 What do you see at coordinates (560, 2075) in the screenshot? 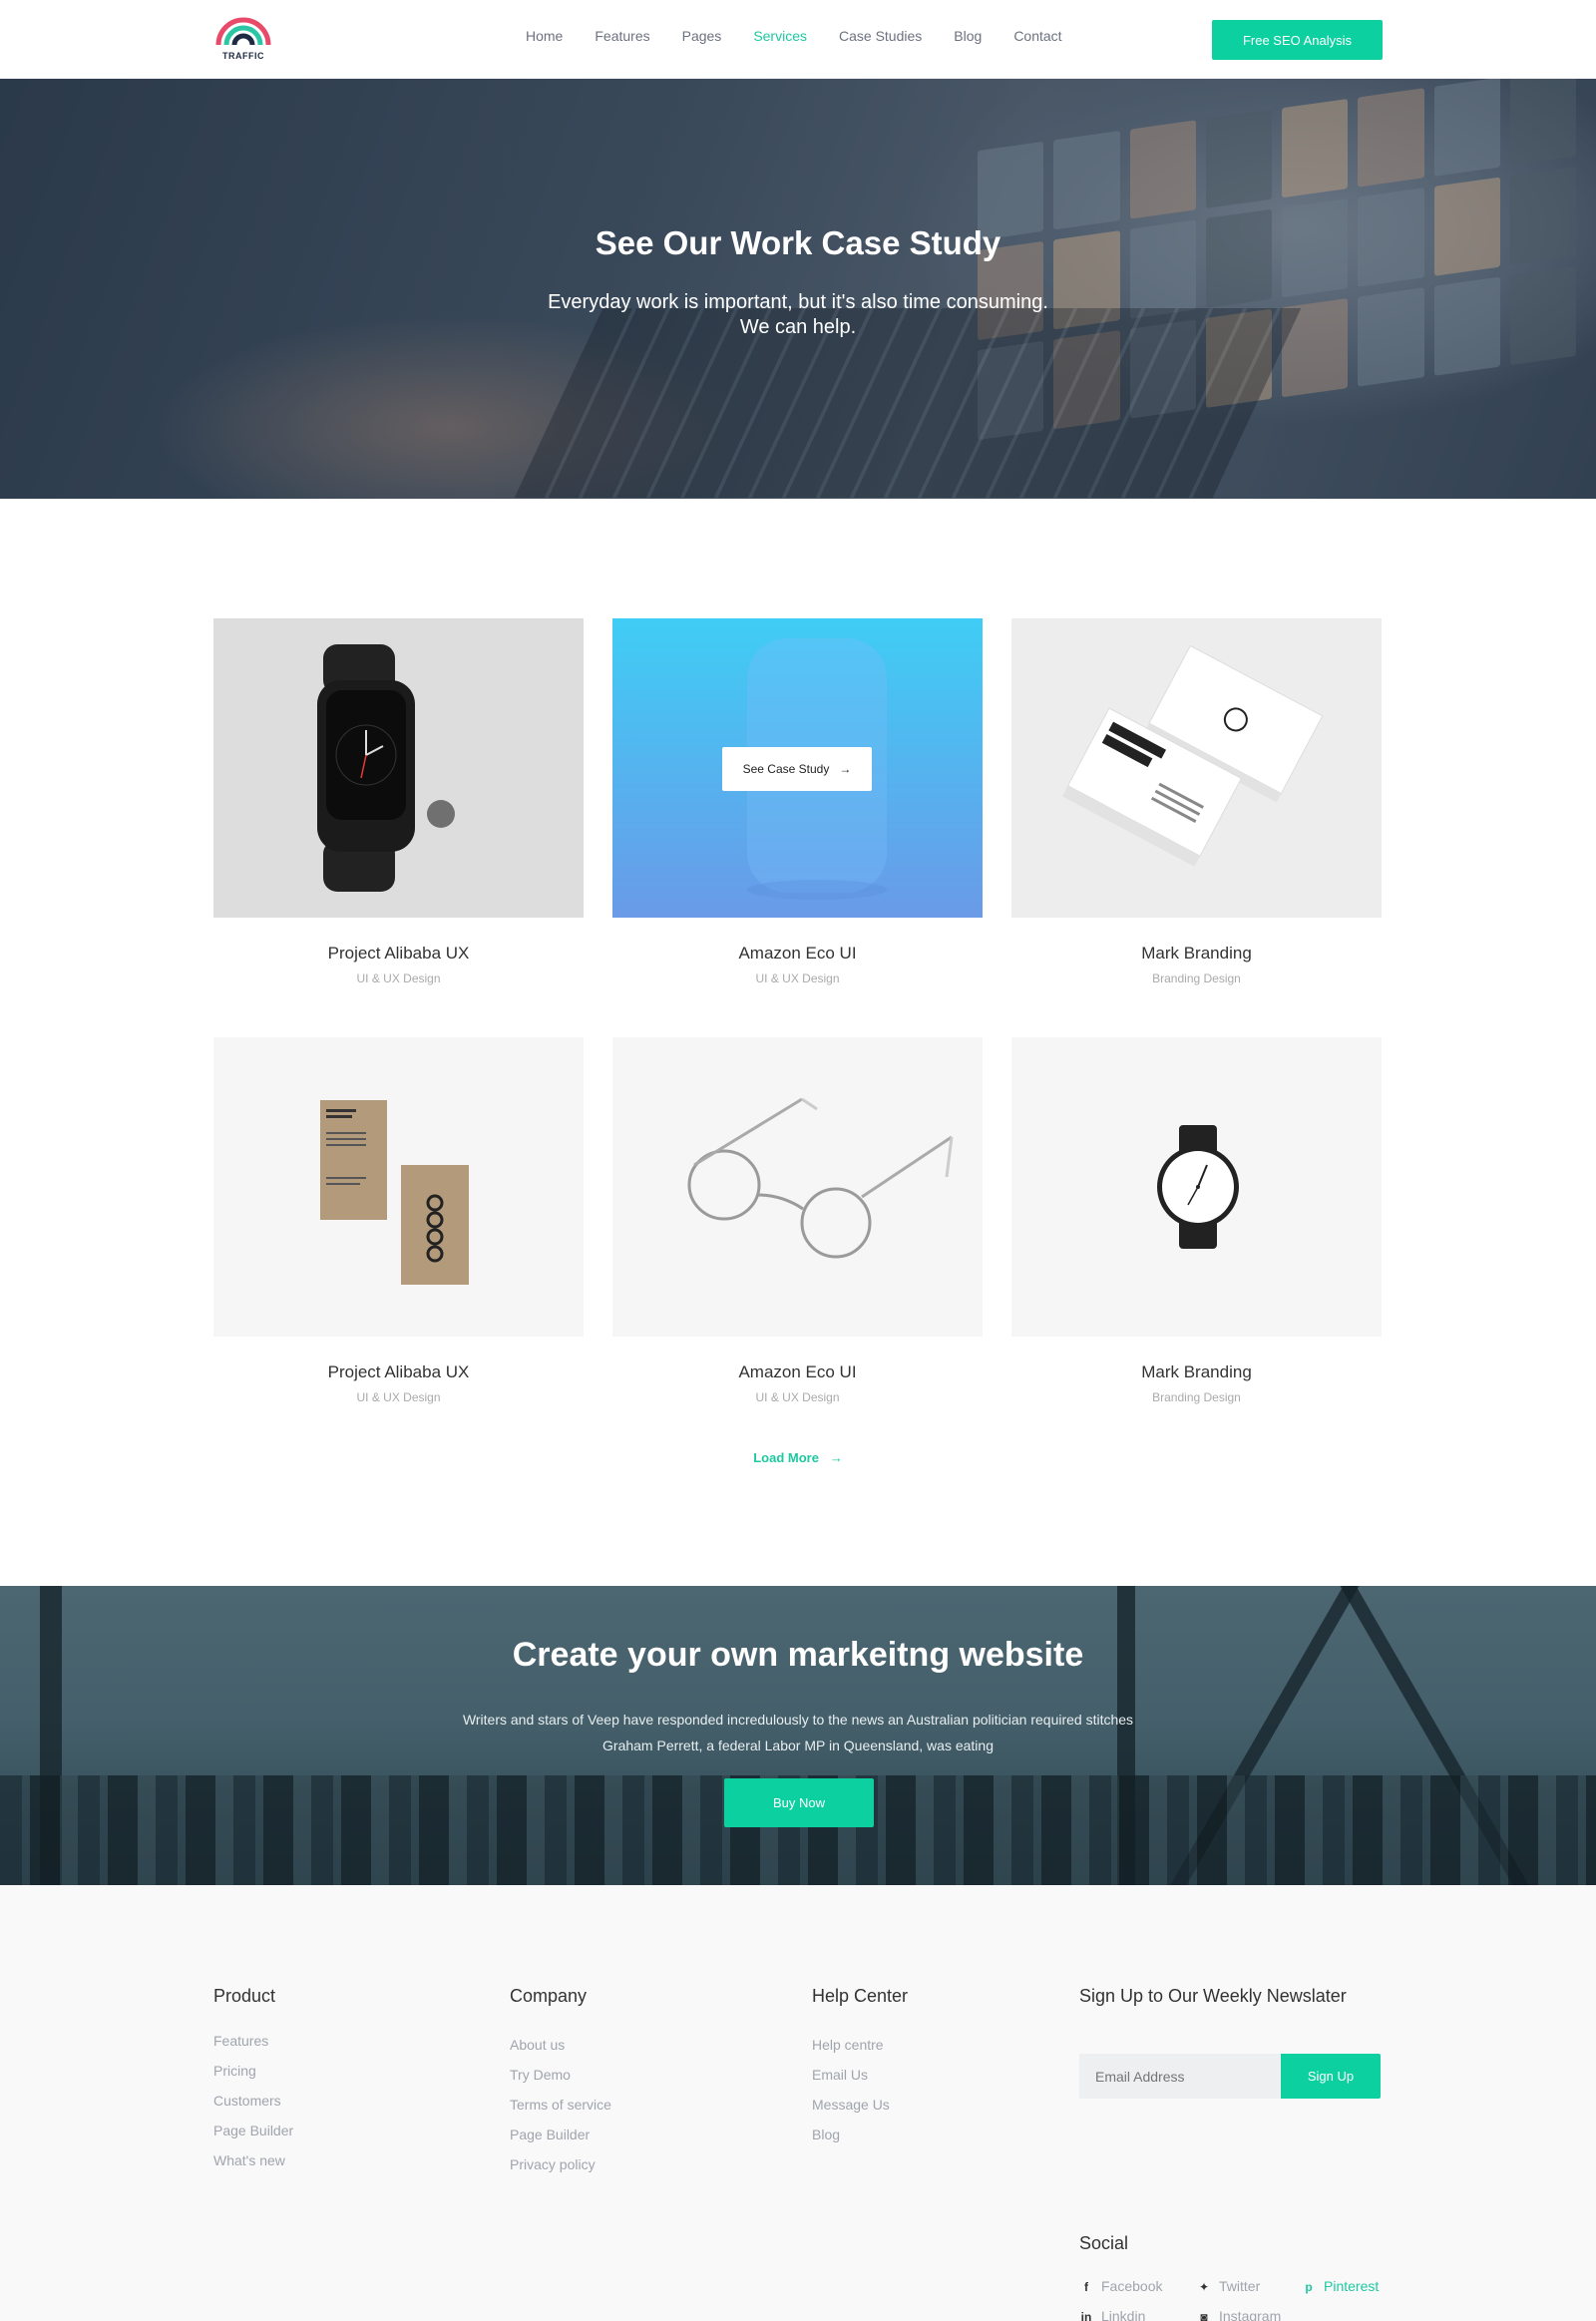
I see `footer-link-try-demo: Try Demo` at bounding box center [560, 2075].